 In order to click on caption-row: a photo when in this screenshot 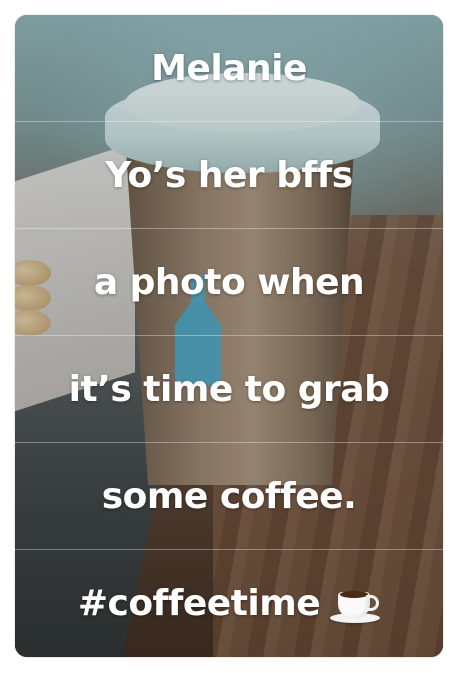, I will do `click(229, 282)`.